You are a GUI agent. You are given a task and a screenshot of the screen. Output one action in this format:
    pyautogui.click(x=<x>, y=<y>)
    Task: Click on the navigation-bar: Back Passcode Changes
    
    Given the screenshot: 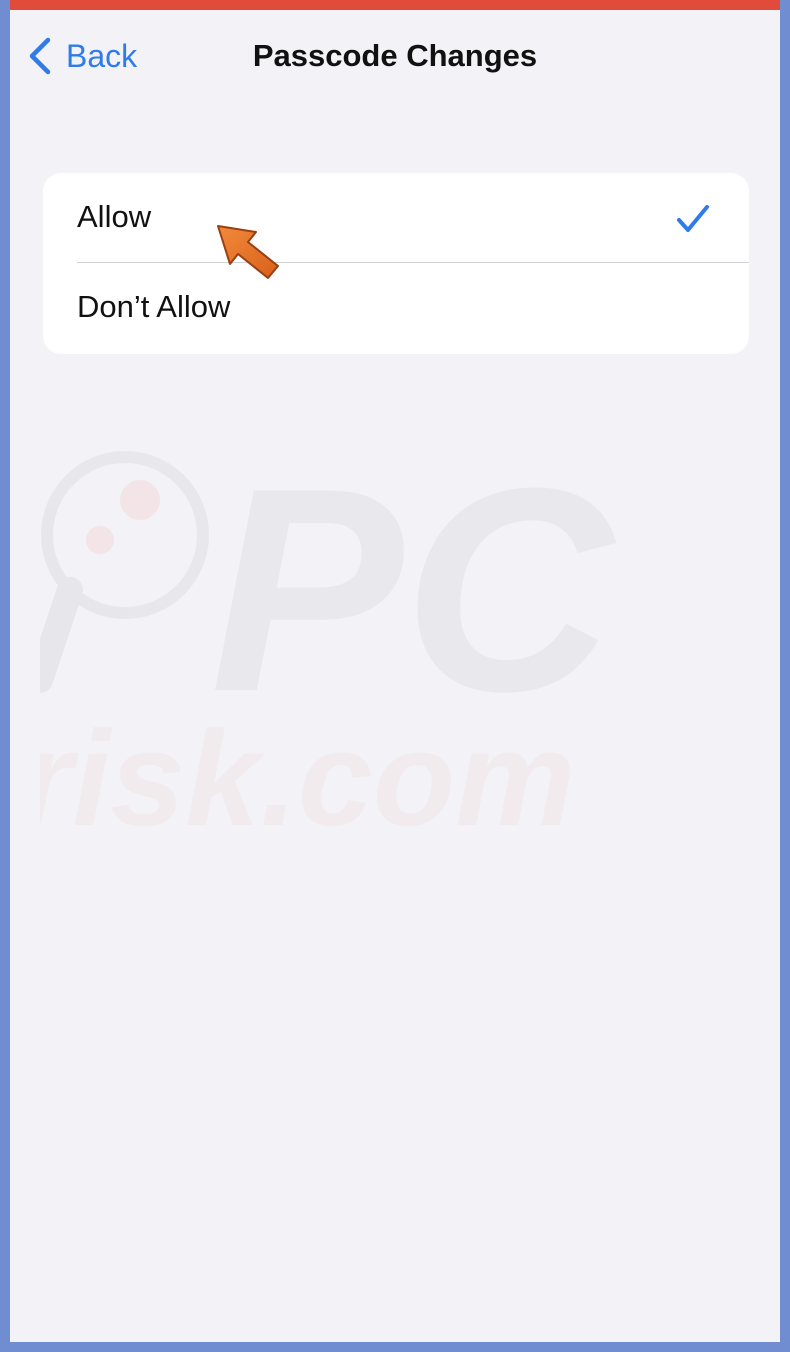 What is the action you would take?
    pyautogui.click(x=395, y=55)
    